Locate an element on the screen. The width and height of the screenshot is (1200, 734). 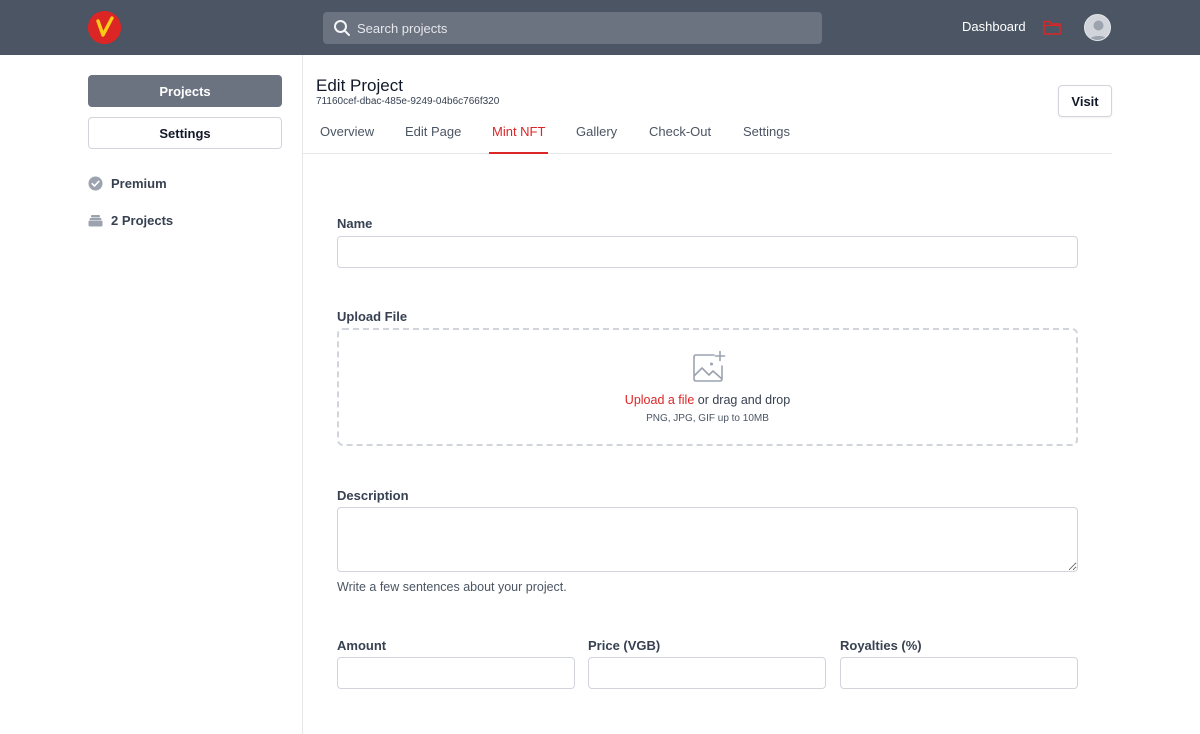
tab-overview: Overview is located at coordinates (347, 139).